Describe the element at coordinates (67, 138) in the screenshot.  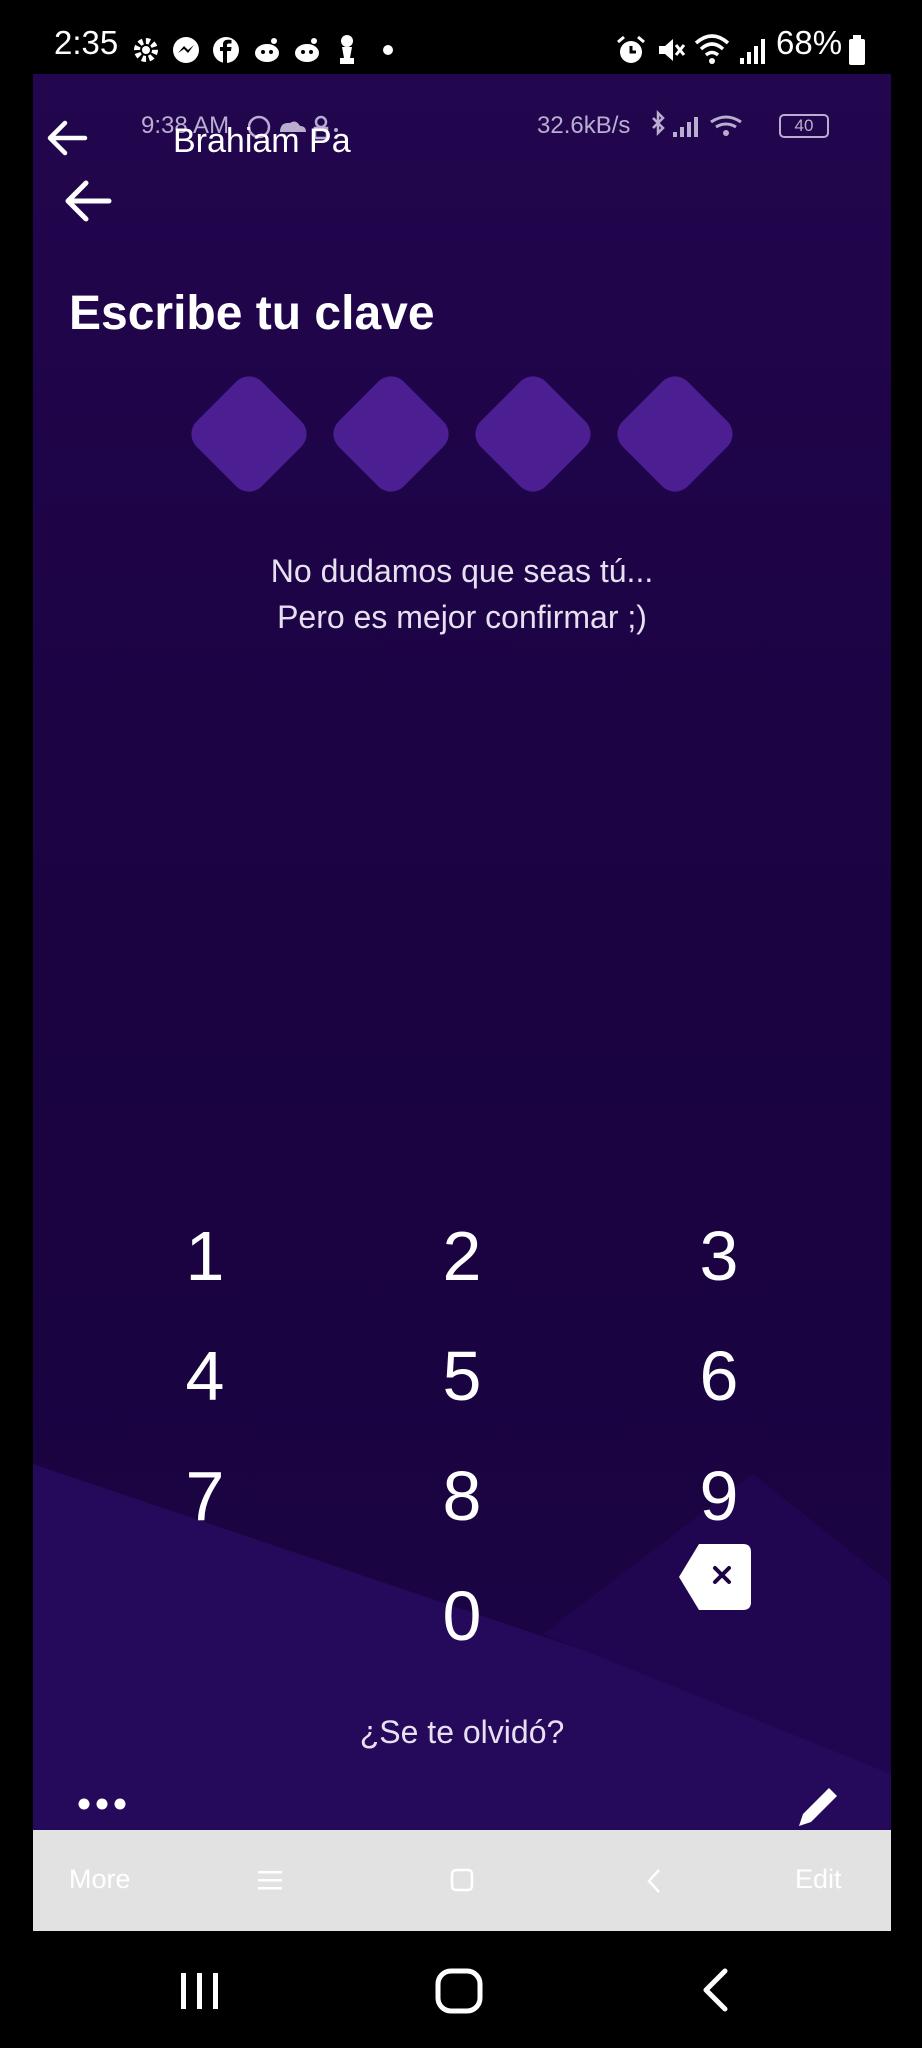
I see `viewer-back-arrow-icon` at that location.